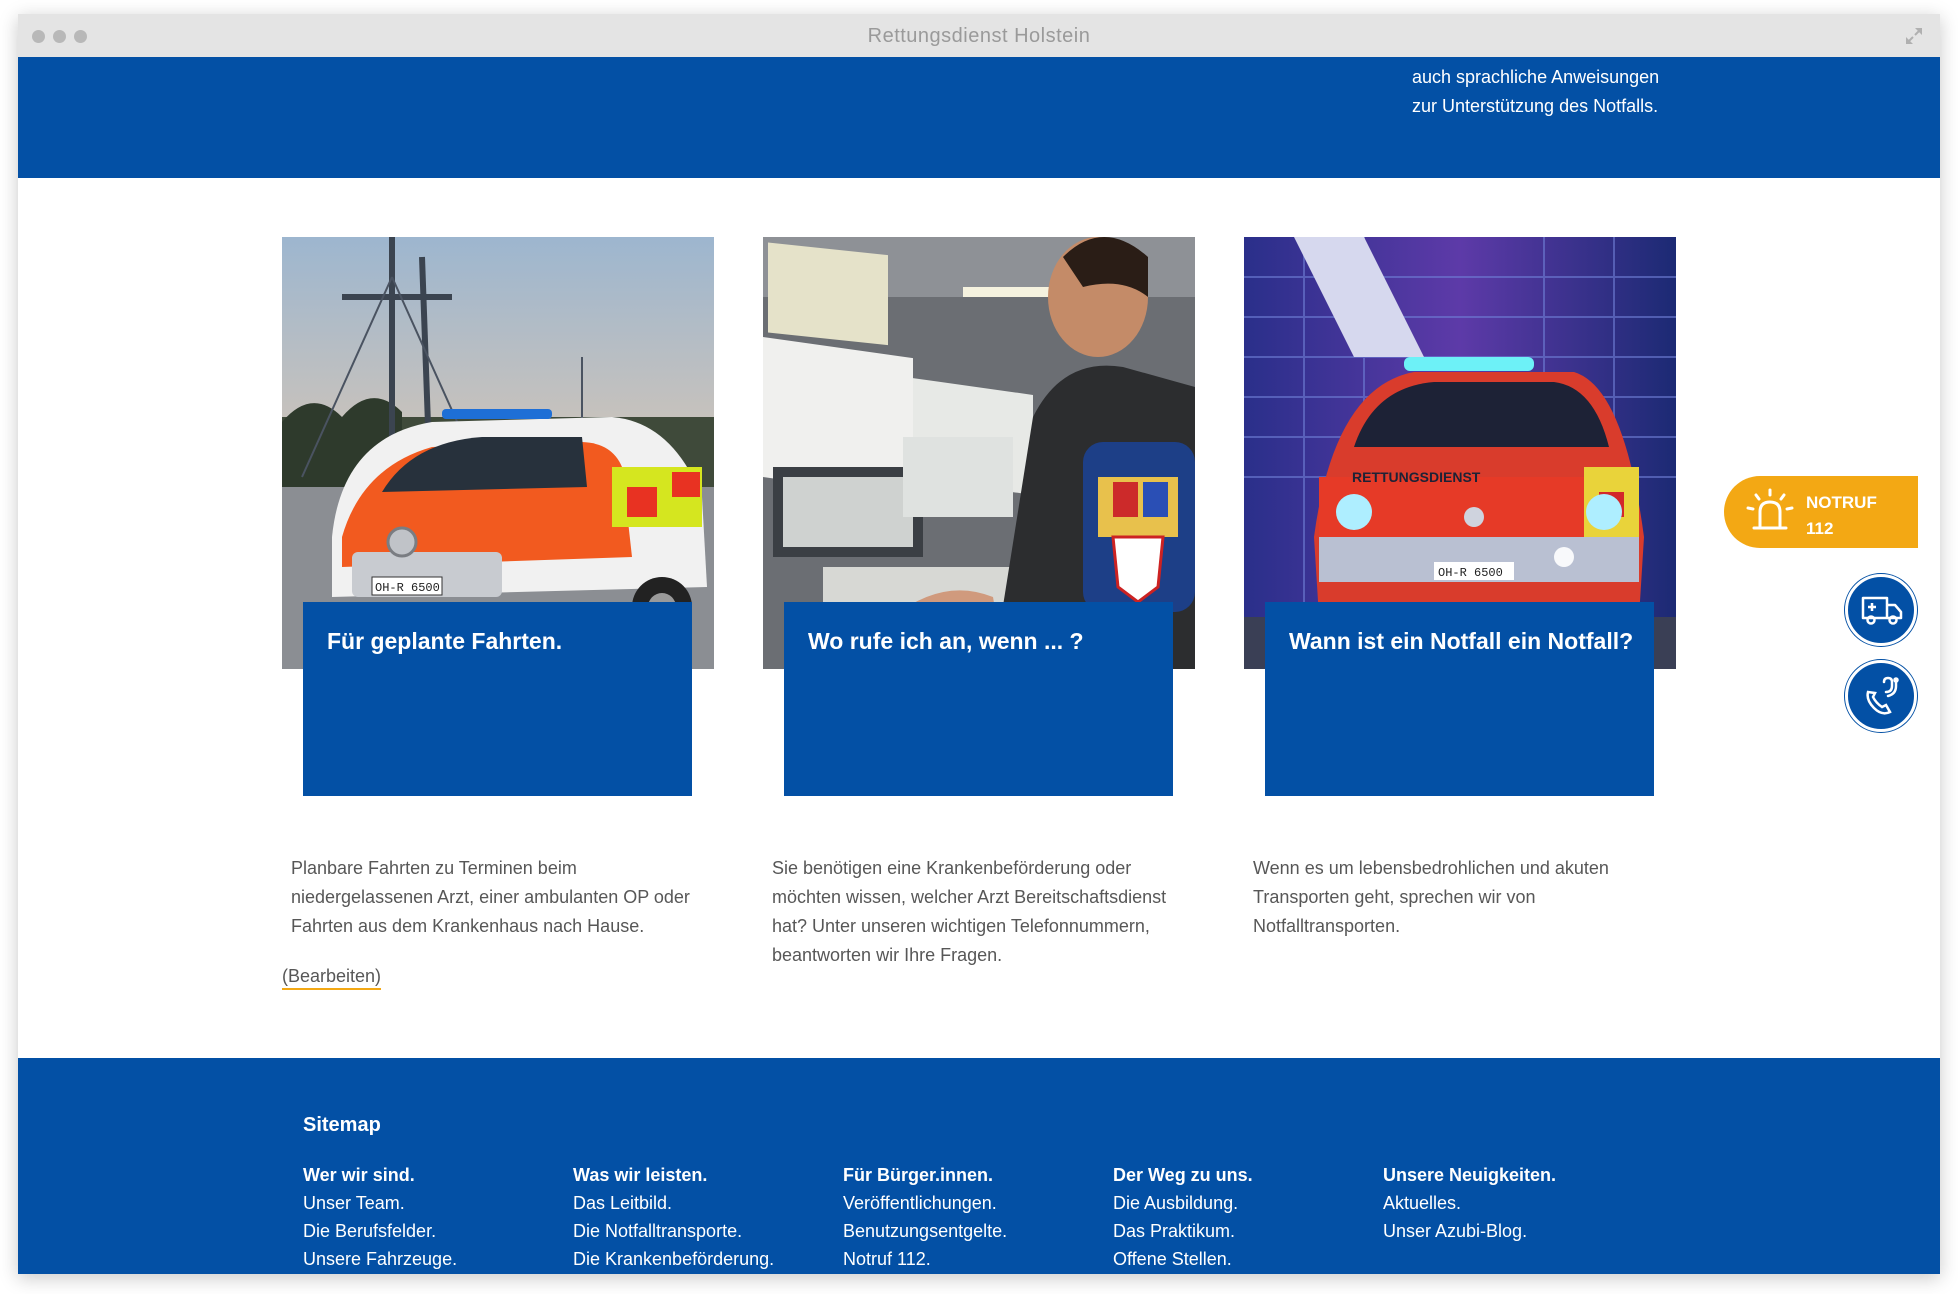 This screenshot has height=1294, width=1958. I want to click on hero-text-line-2: zur Unterstützung des Notfalls., so click(1535, 106).